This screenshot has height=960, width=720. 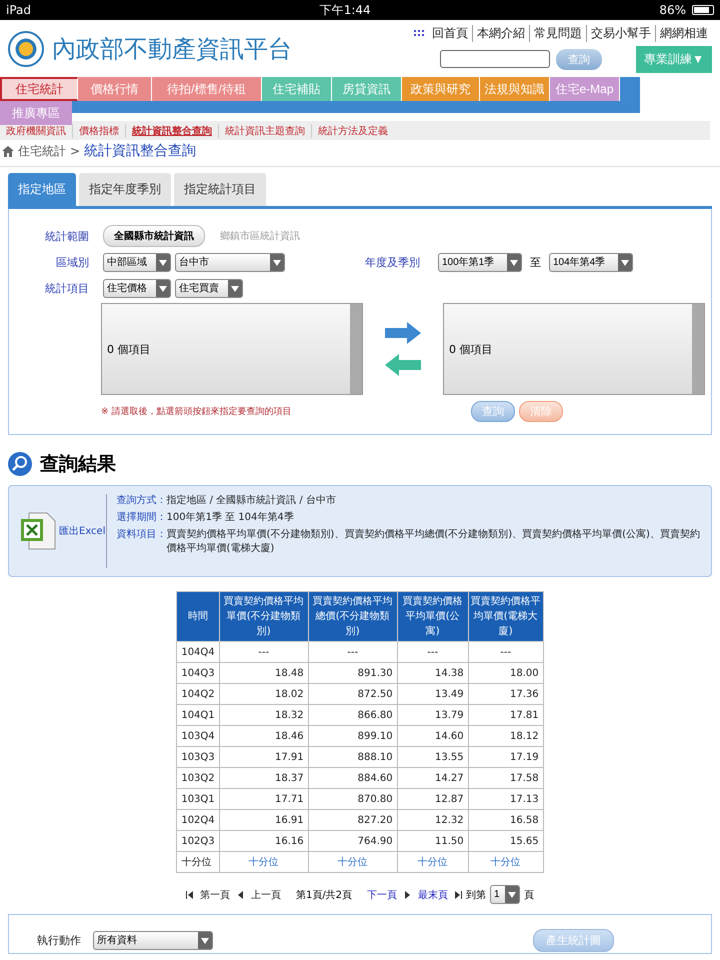 I want to click on query-tab: 指定地區, so click(x=42, y=189).